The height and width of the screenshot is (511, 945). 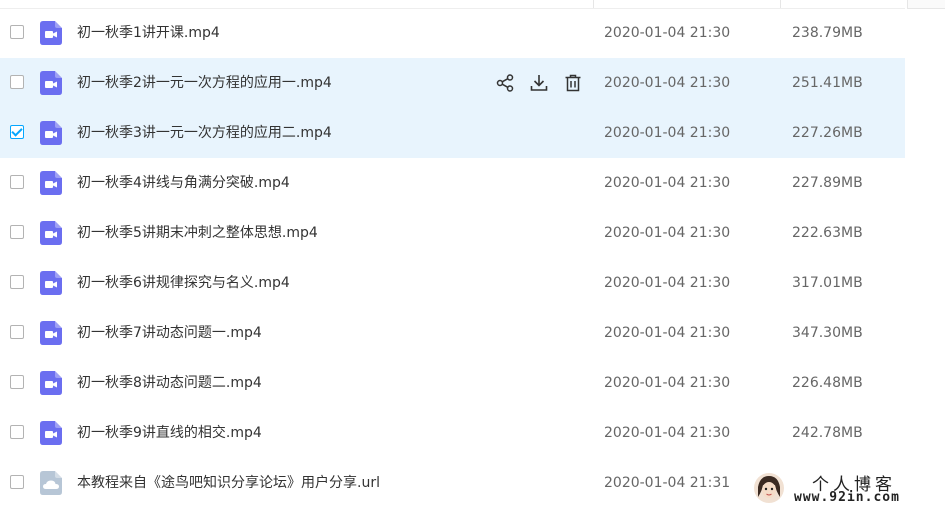 I want to click on file-row: 初一秋季8讲动态问题二.mp4 2020-01-04 21:30 226.48MB, so click(x=452, y=383).